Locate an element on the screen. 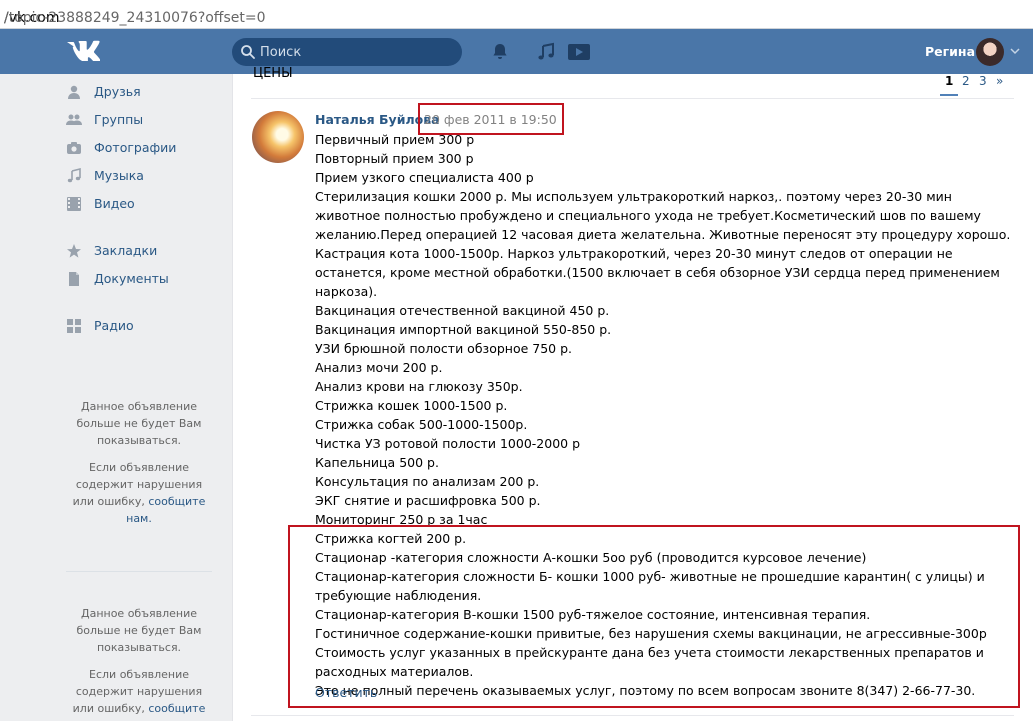 The image size is (1033, 721). search-input is located at coordinates (355, 52).